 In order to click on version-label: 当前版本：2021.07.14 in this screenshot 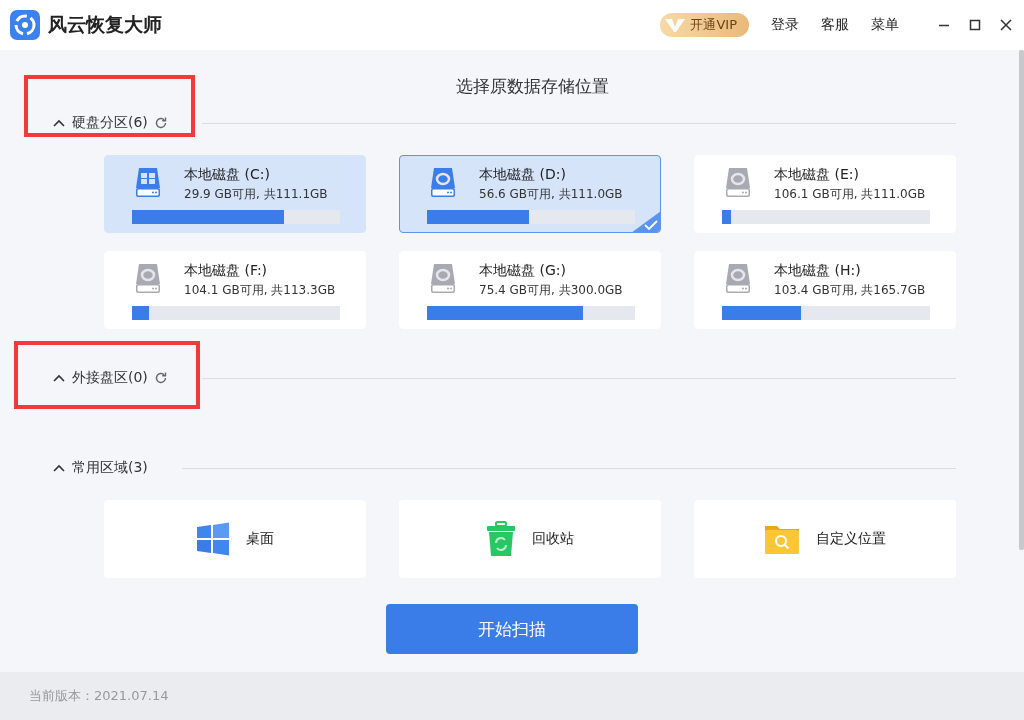, I will do `click(99, 696)`.